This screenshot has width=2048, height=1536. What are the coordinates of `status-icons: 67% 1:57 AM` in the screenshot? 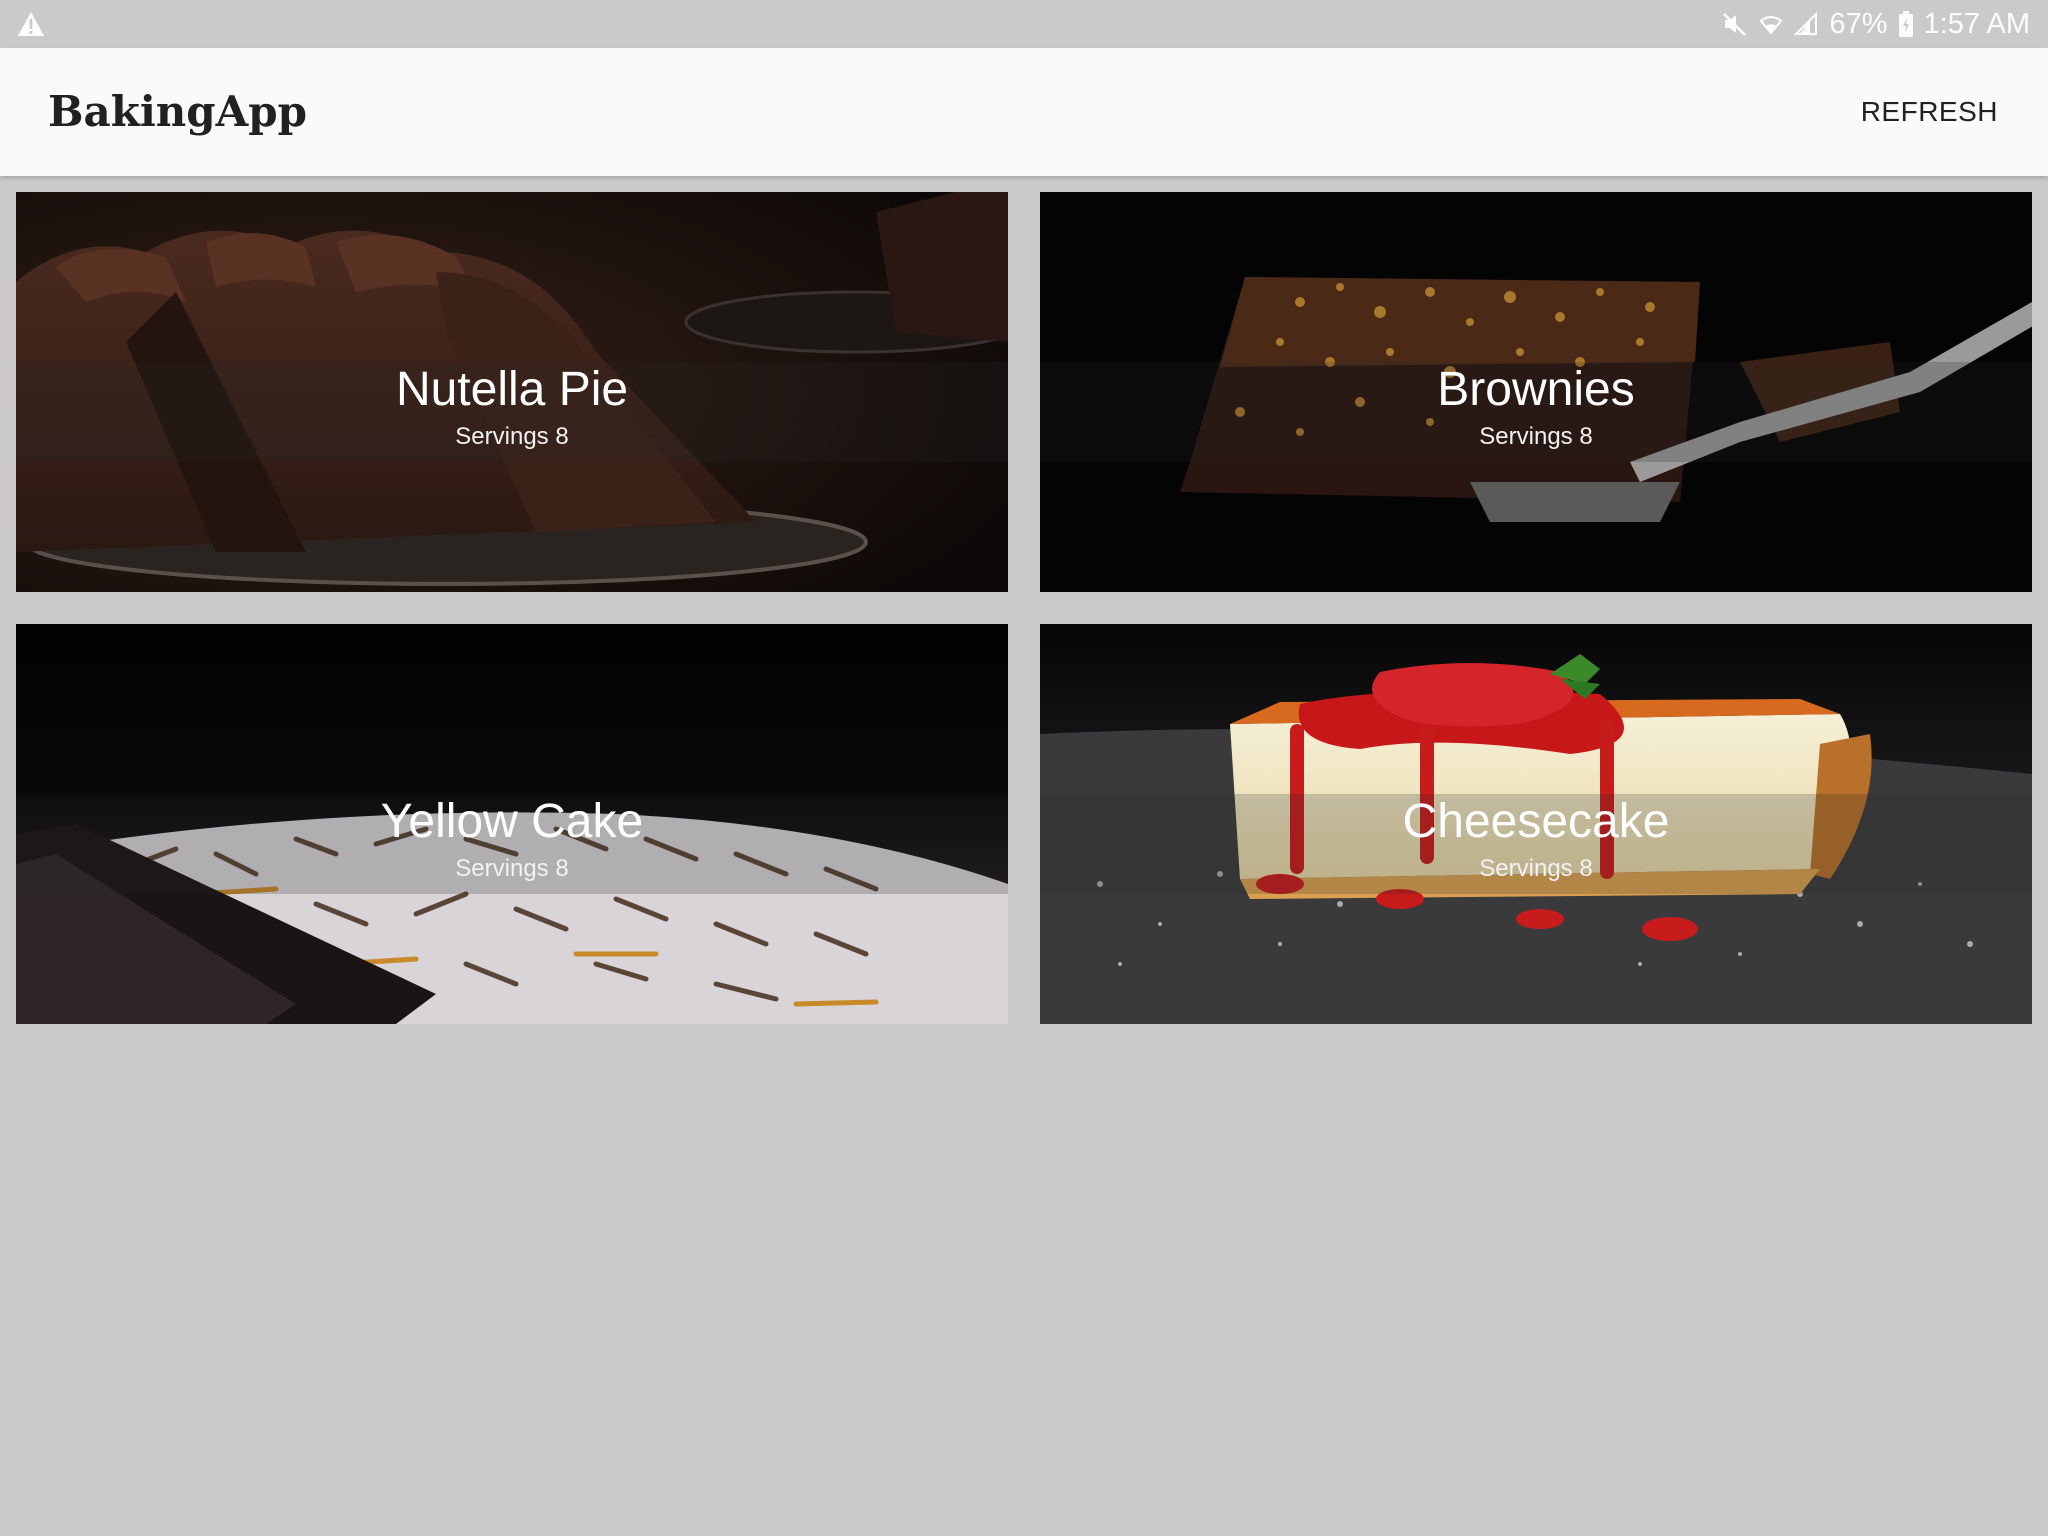 It's located at (1876, 24).